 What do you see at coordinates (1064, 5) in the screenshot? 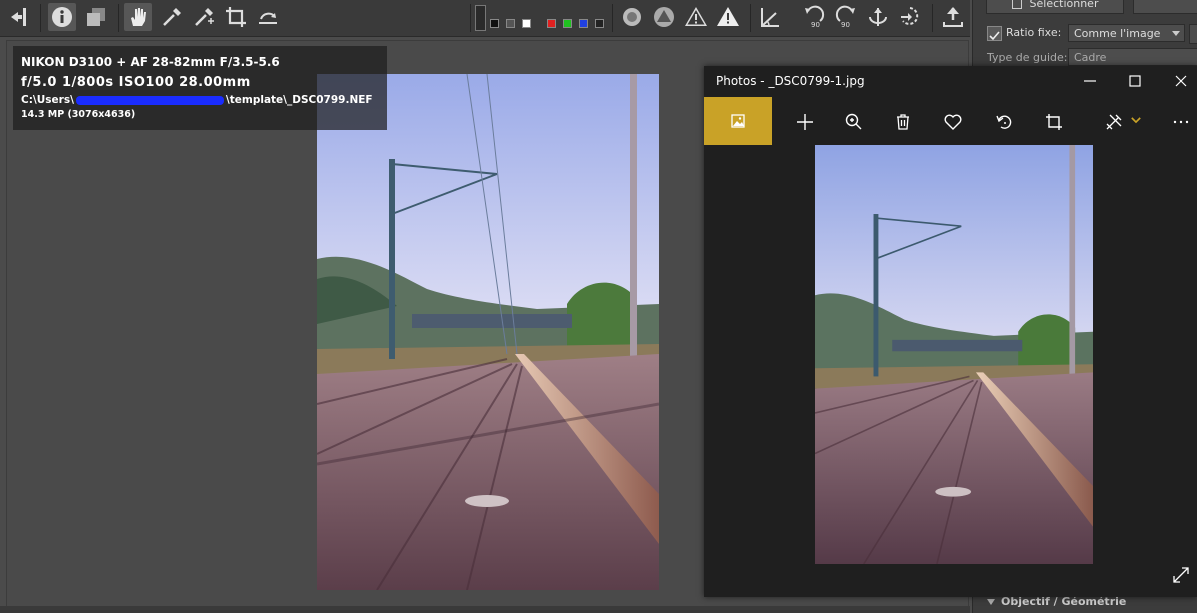
I see `select-label: Sélectionner` at bounding box center [1064, 5].